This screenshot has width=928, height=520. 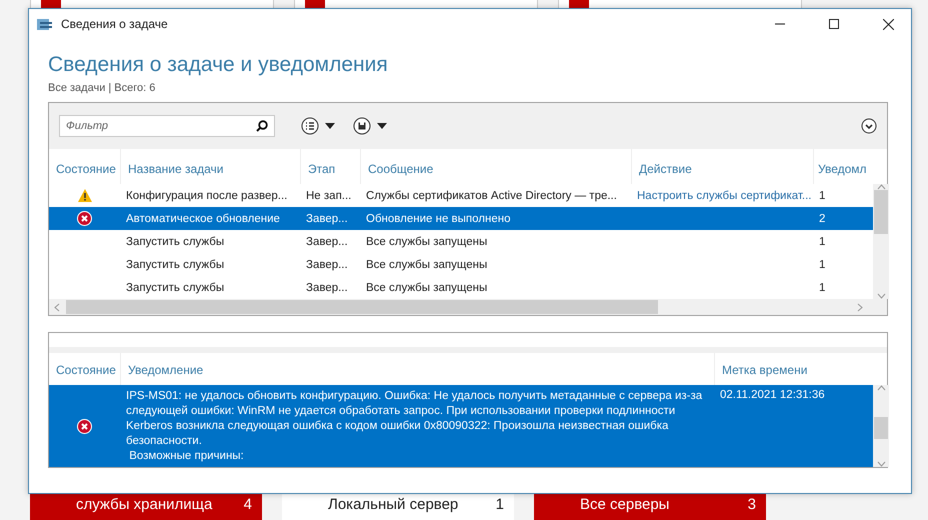 What do you see at coordinates (57, 307) in the screenshot?
I see `scroll-left-icon` at bounding box center [57, 307].